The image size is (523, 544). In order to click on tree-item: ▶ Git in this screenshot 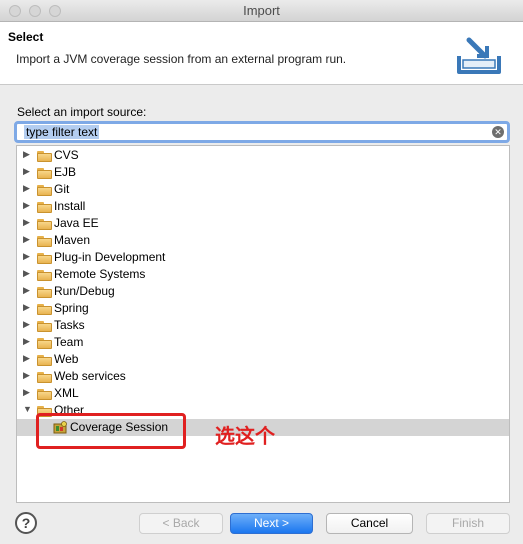, I will do `click(263, 189)`.